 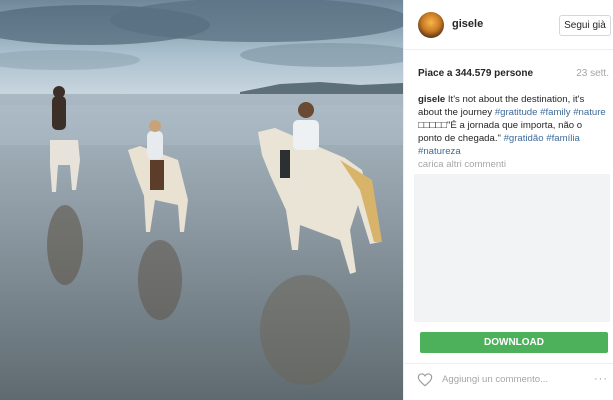 I want to click on hashtag-natureza: #natureza, so click(x=439, y=151).